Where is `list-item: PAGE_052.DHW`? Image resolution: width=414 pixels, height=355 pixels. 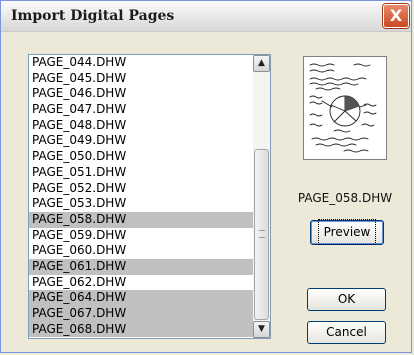
list-item: PAGE_052.DHW is located at coordinates (142, 189).